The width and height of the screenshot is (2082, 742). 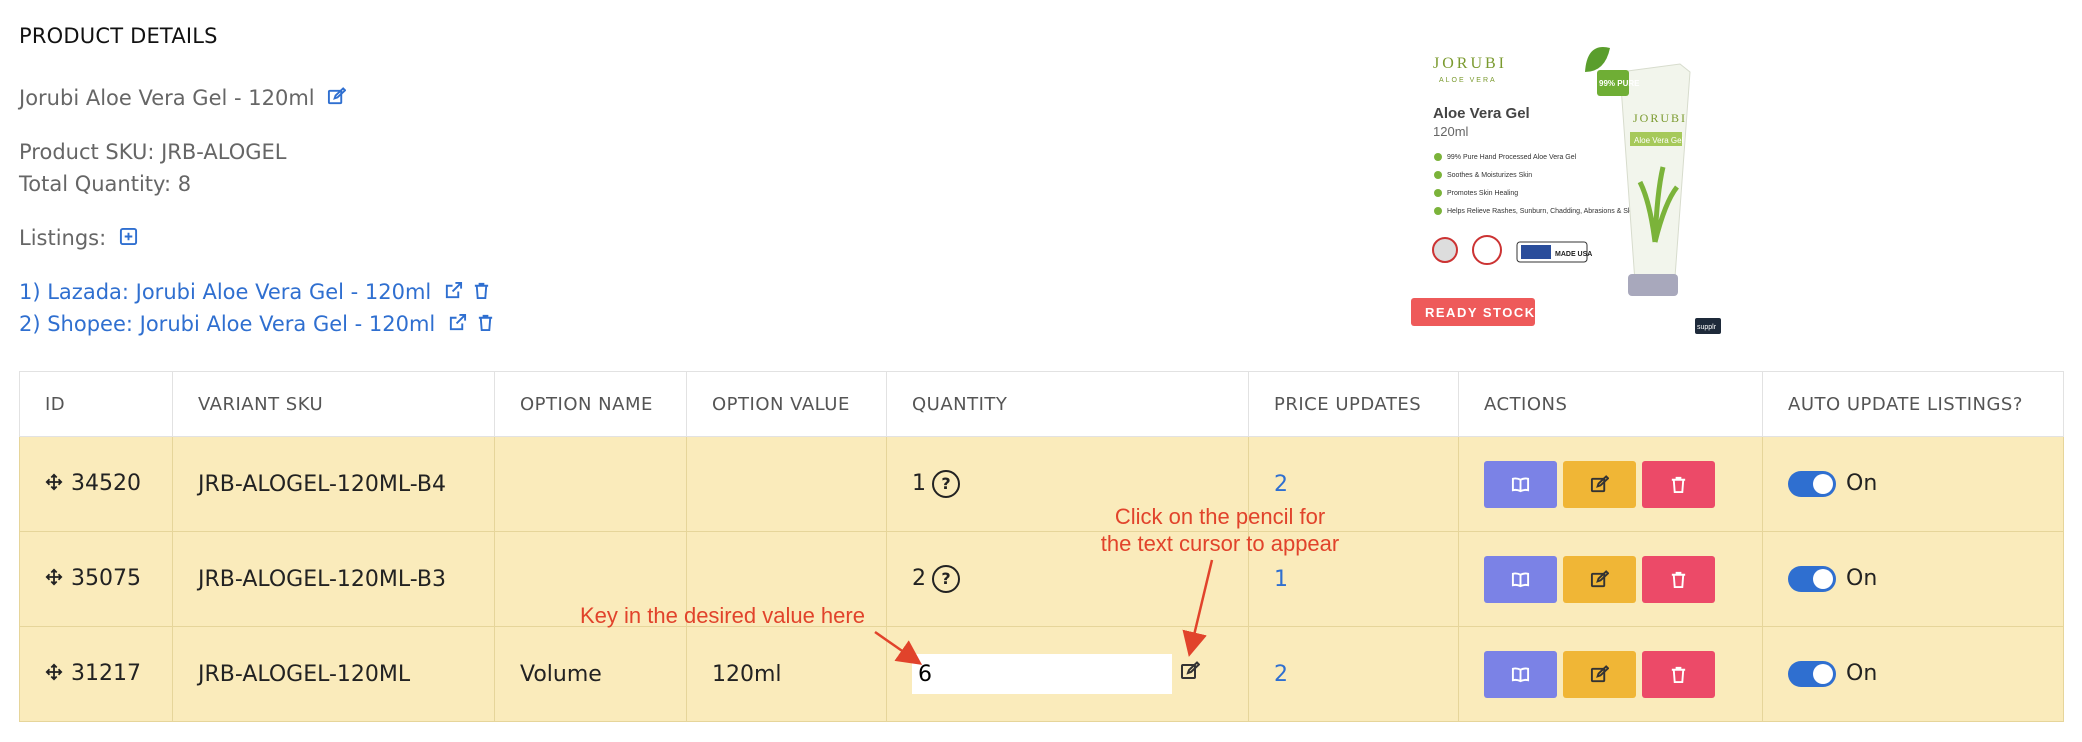 What do you see at coordinates (1044, 612) in the screenshot?
I see `annotation-arrows` at bounding box center [1044, 612].